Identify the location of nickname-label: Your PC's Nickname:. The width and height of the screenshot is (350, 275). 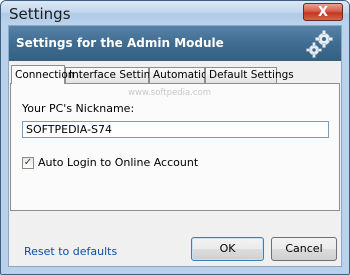
(78, 108).